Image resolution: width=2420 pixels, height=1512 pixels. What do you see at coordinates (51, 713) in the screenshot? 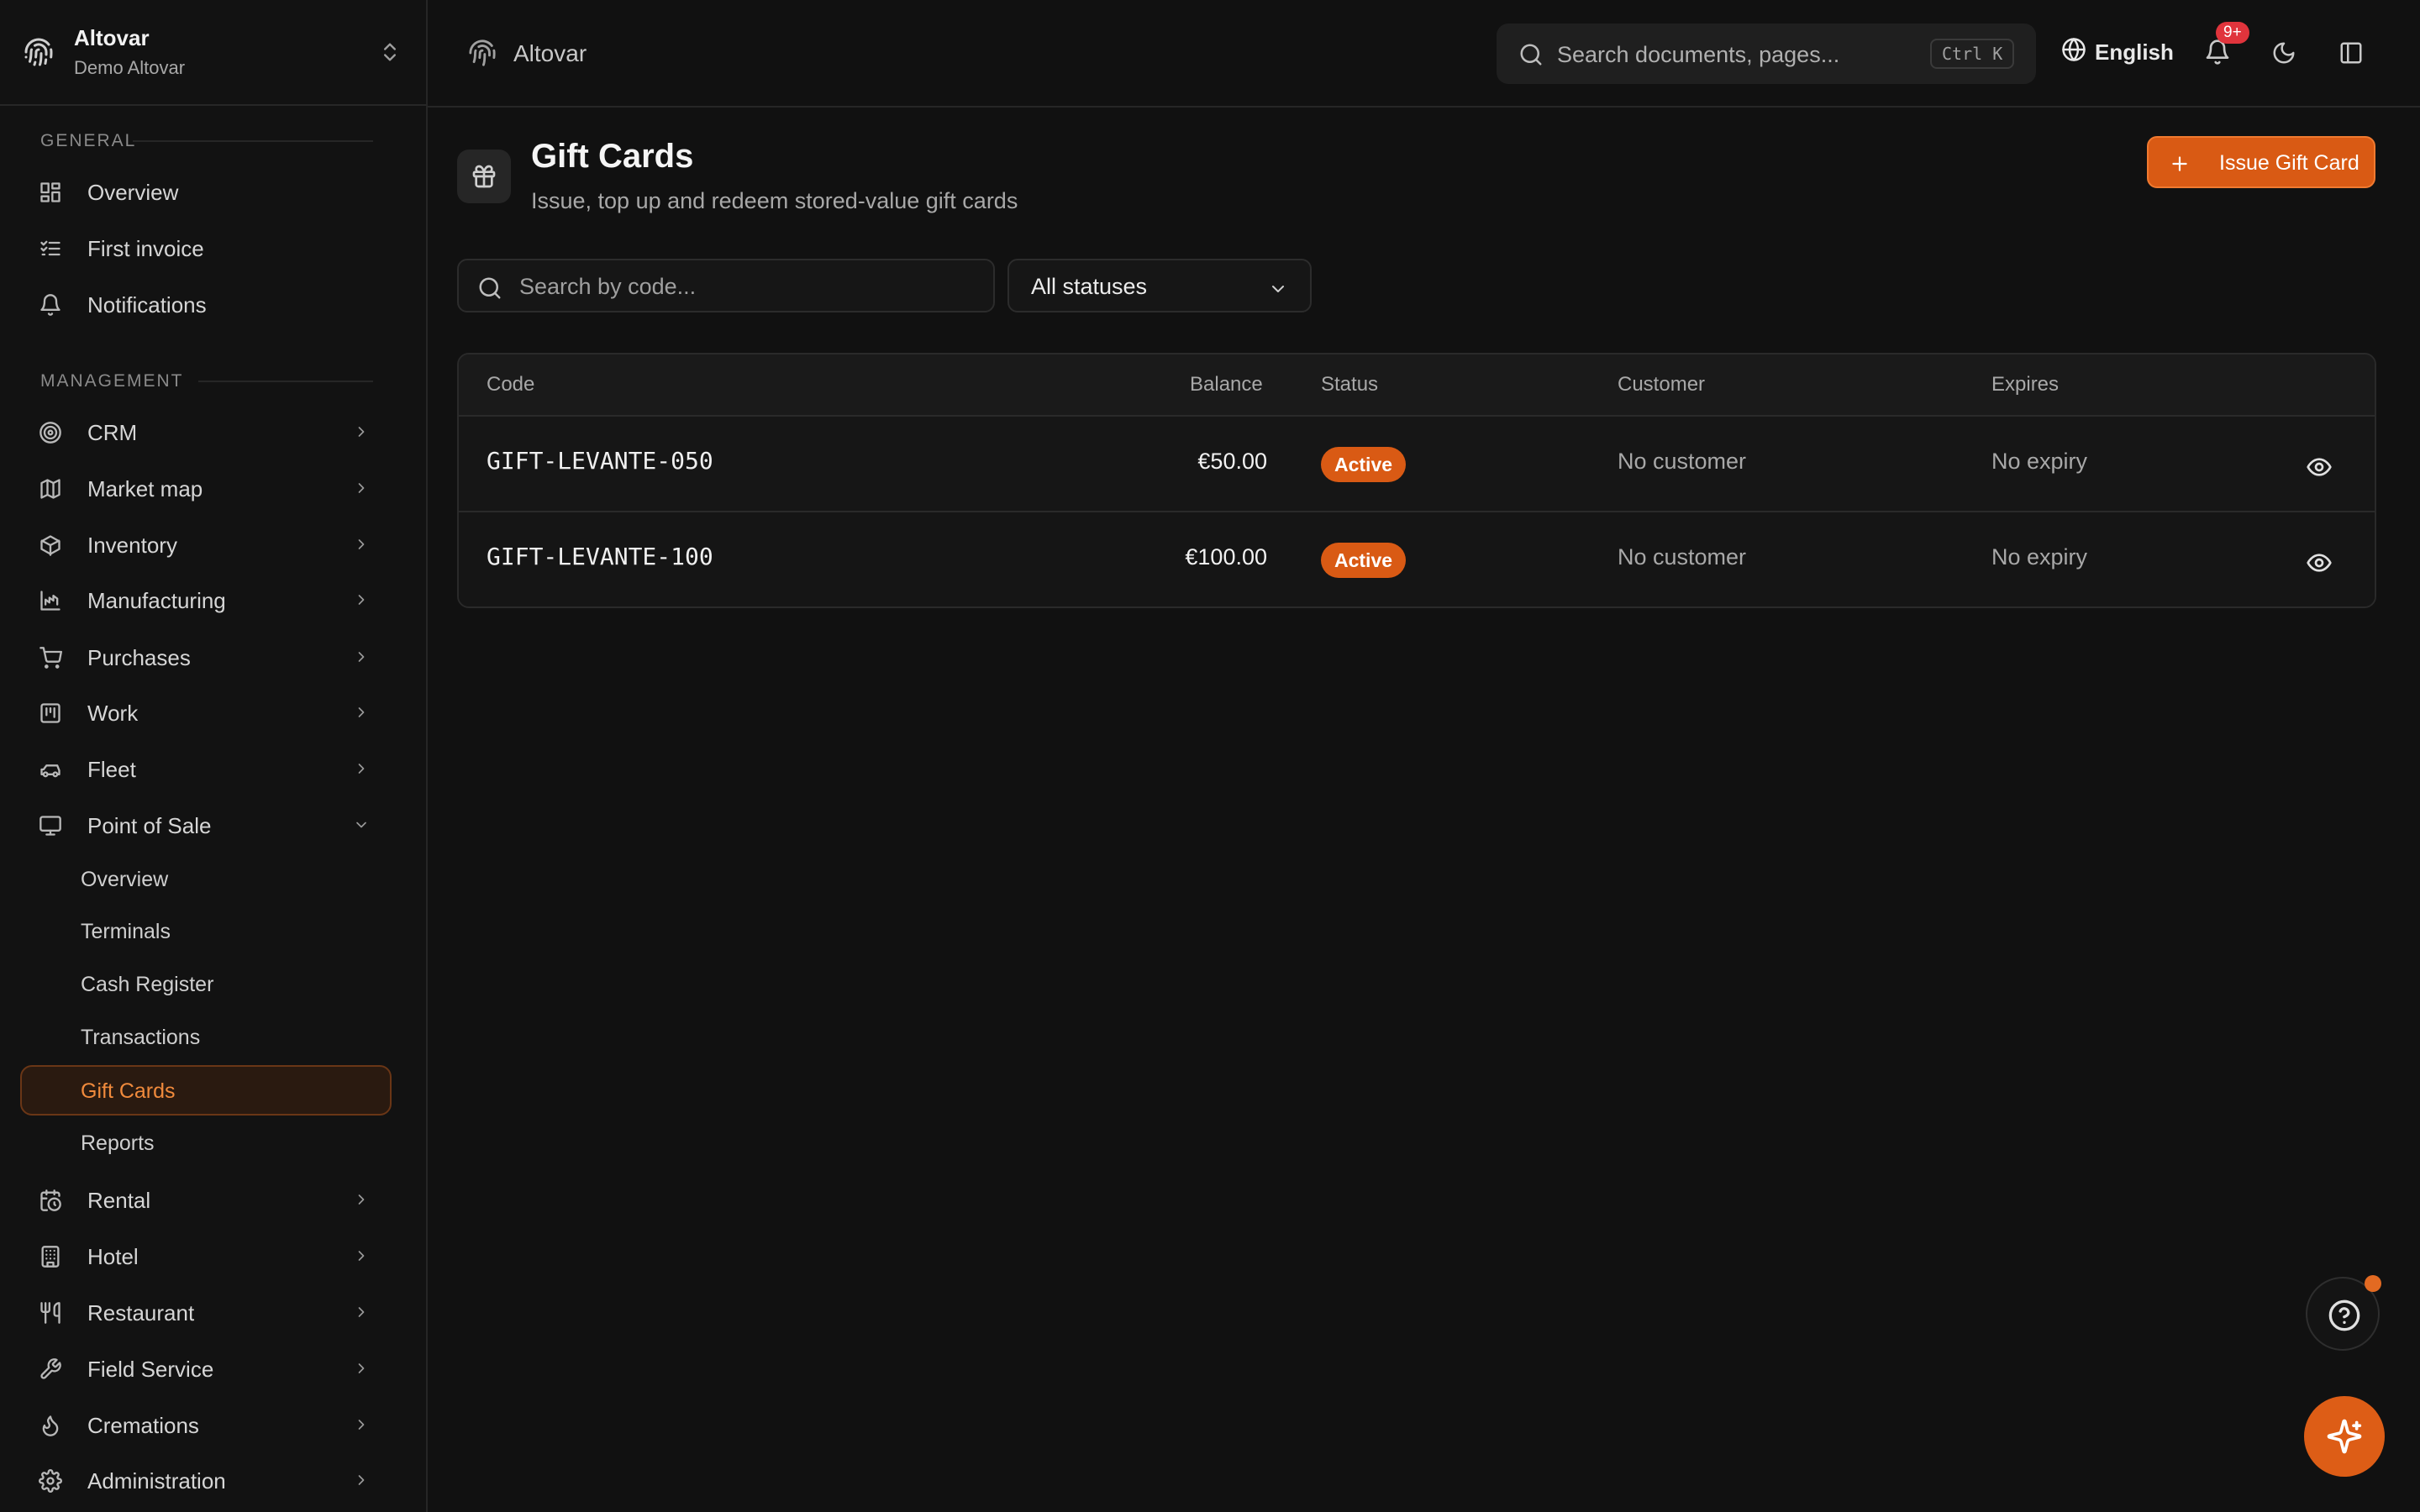
I see `kanban-icon` at bounding box center [51, 713].